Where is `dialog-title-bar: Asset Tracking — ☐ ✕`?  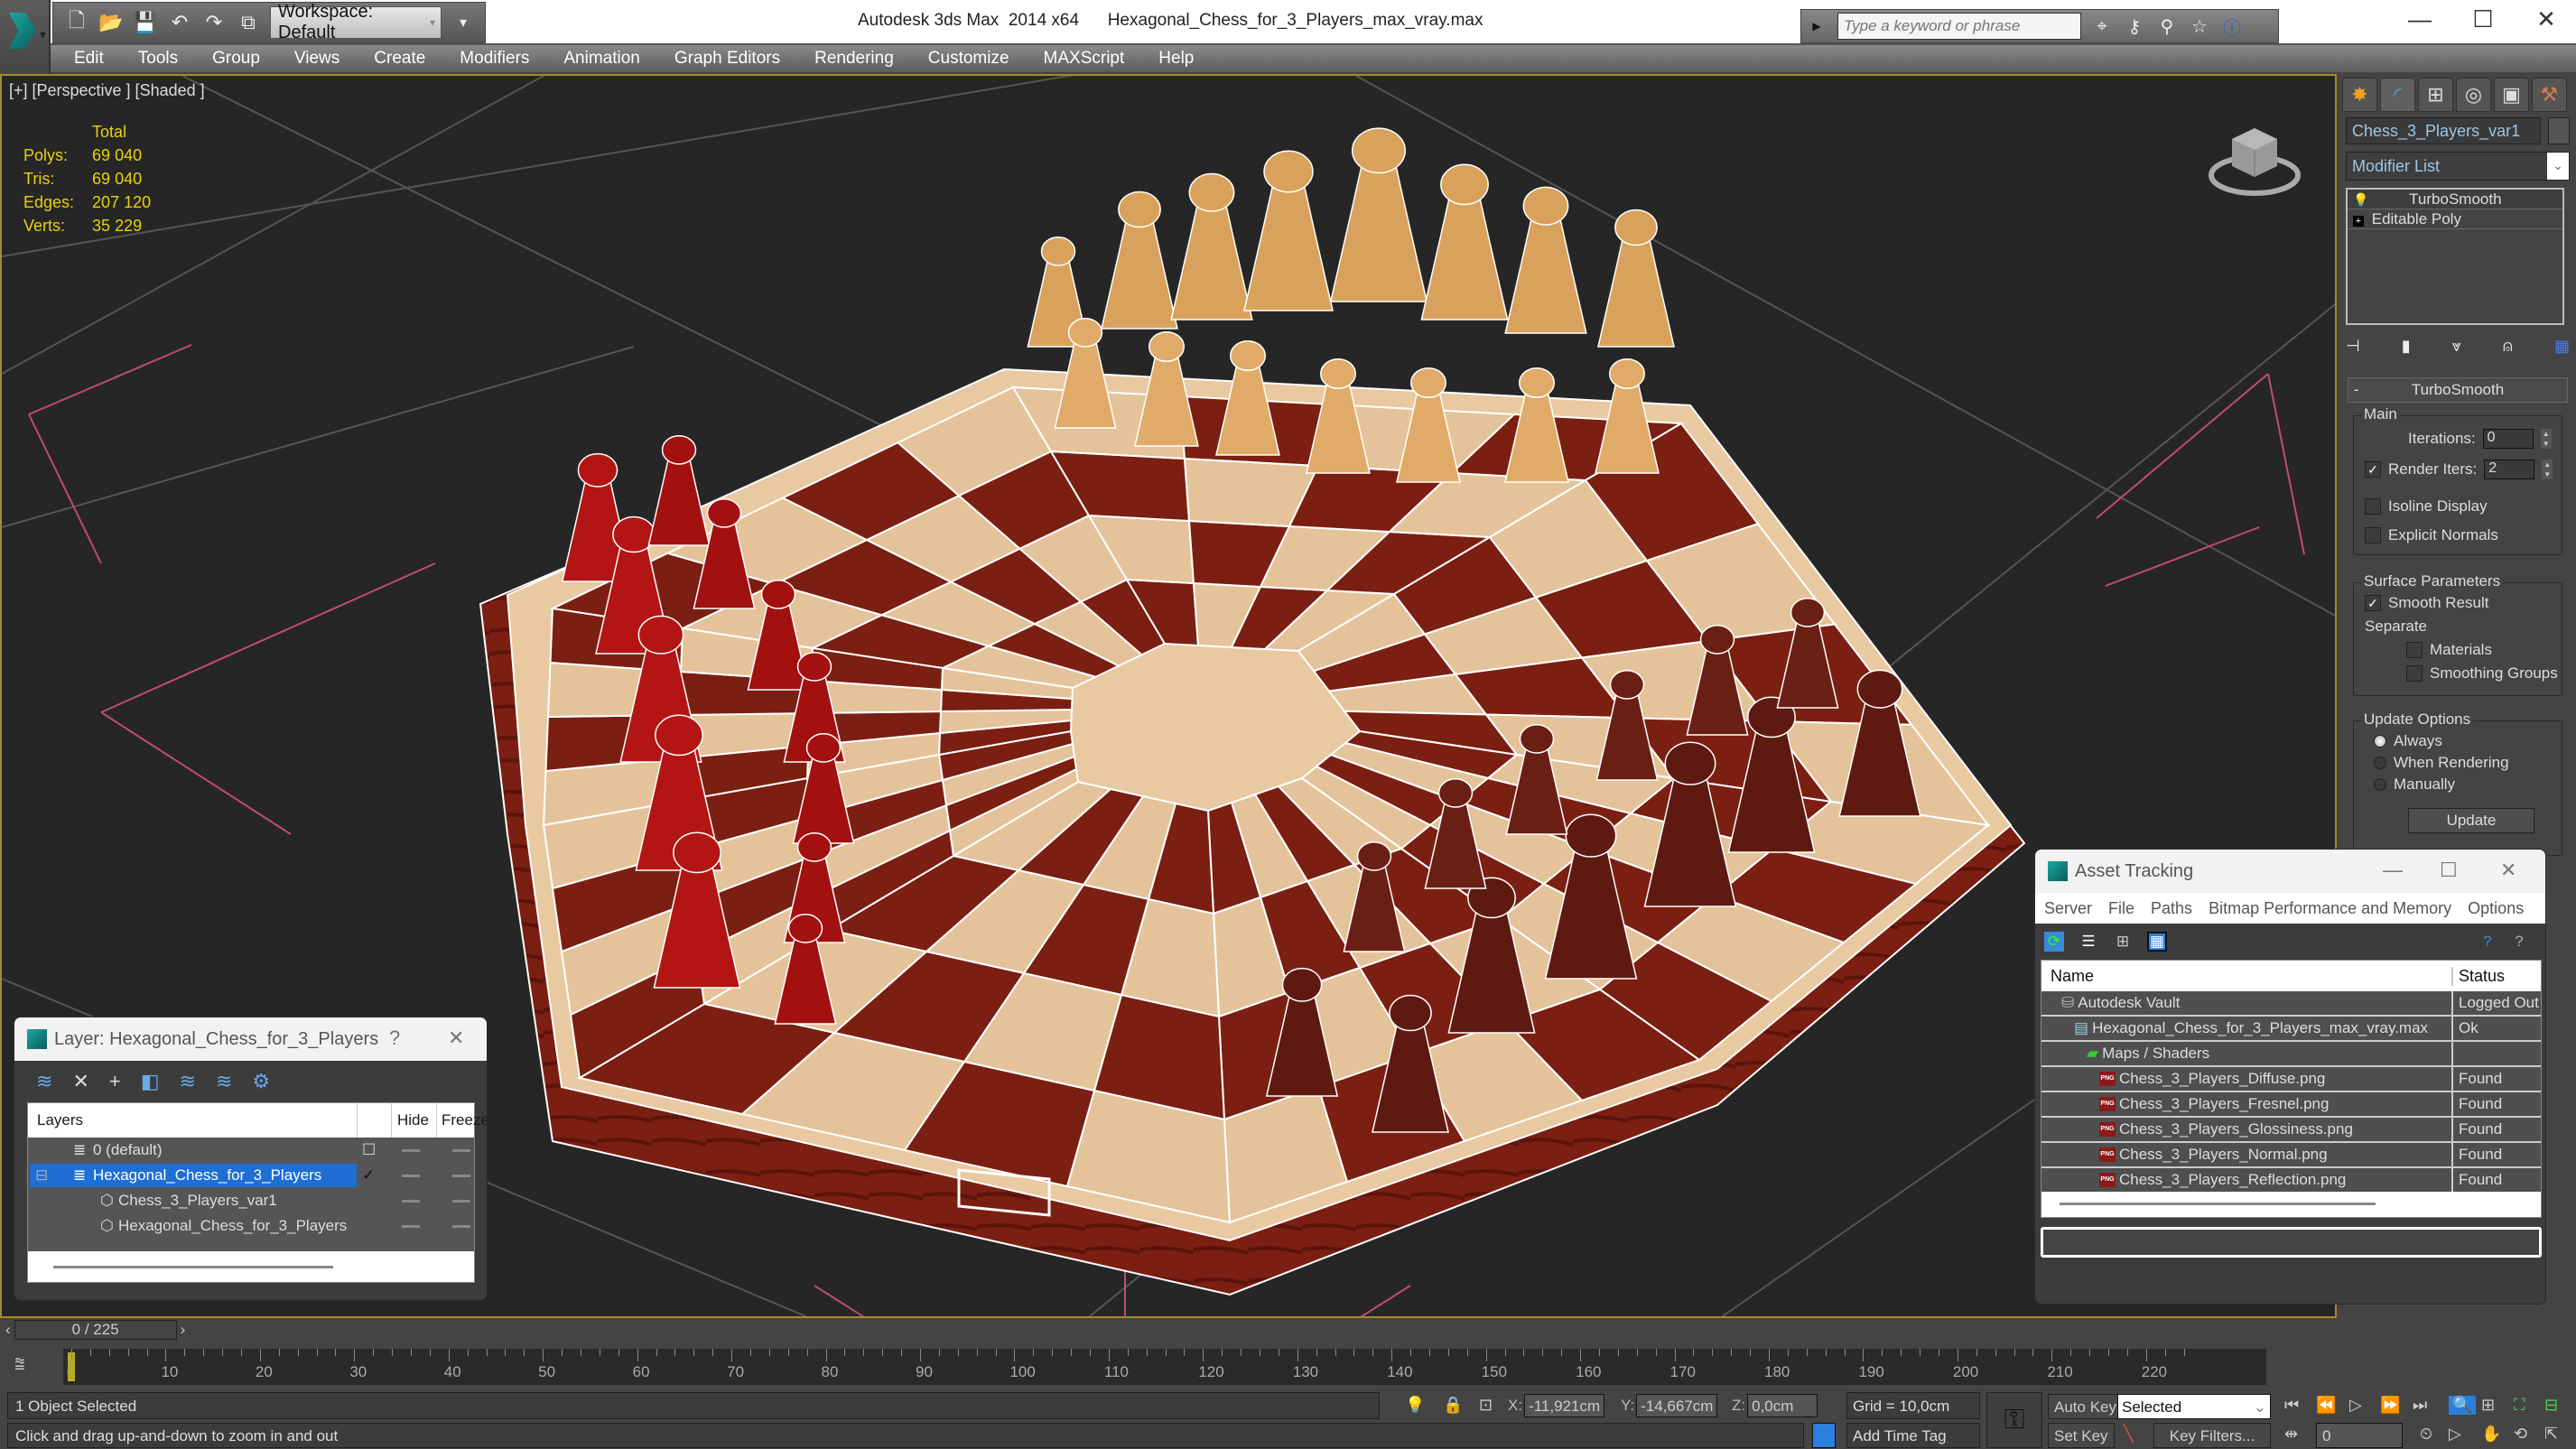
dialog-title-bar: Asset Tracking — ☐ ✕ is located at coordinates (2290, 871).